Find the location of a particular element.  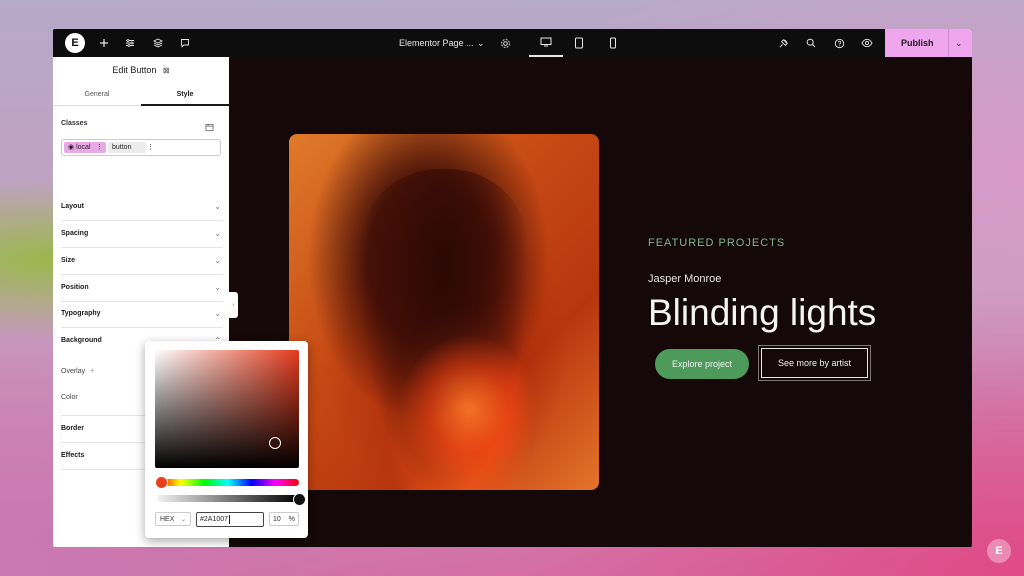

publish-label: Publish is located at coordinates (917, 43).